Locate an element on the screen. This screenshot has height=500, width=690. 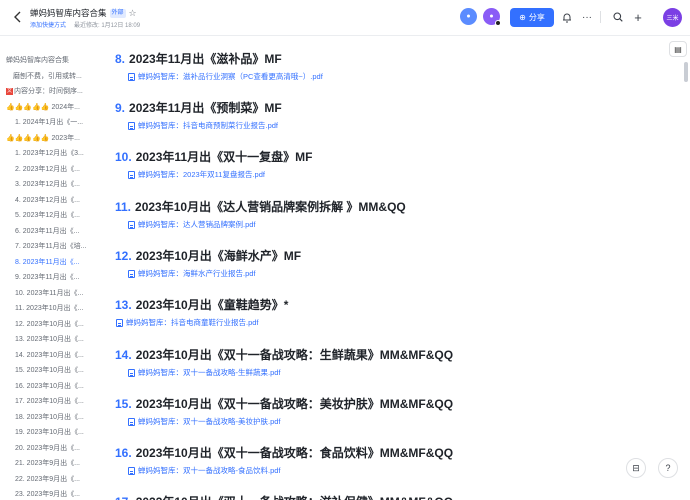
plus-icon: + is located at coordinates (638, 17).